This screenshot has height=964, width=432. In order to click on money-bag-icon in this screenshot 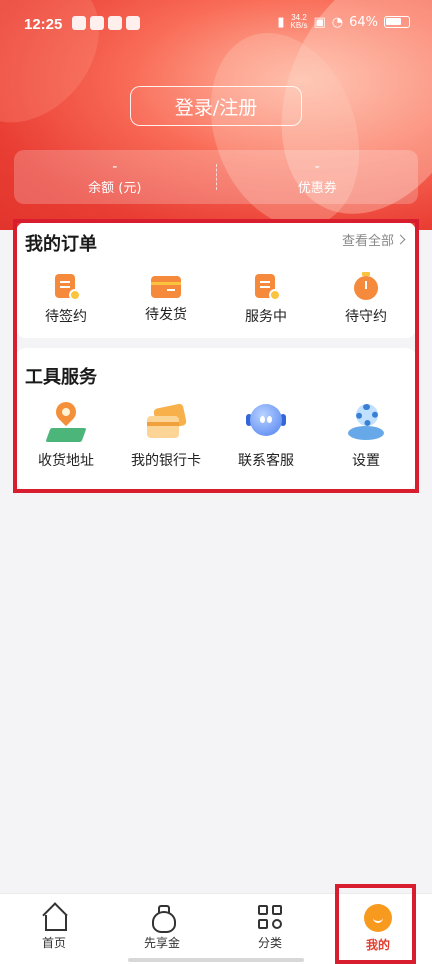, I will do `click(162, 918)`.